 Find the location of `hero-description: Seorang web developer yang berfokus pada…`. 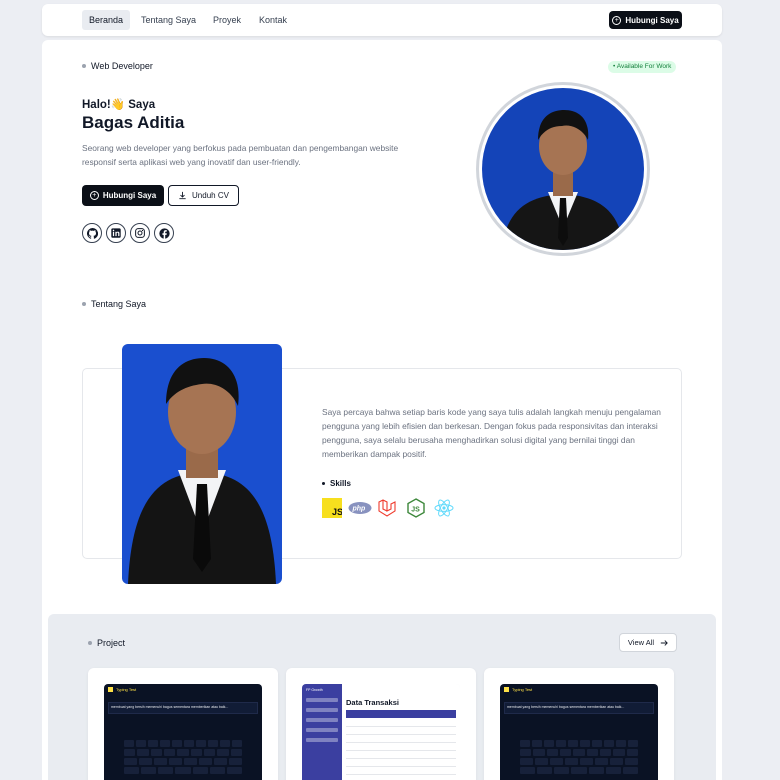

hero-description: Seorang web developer yang berfokus pada… is located at coordinates (240, 155).